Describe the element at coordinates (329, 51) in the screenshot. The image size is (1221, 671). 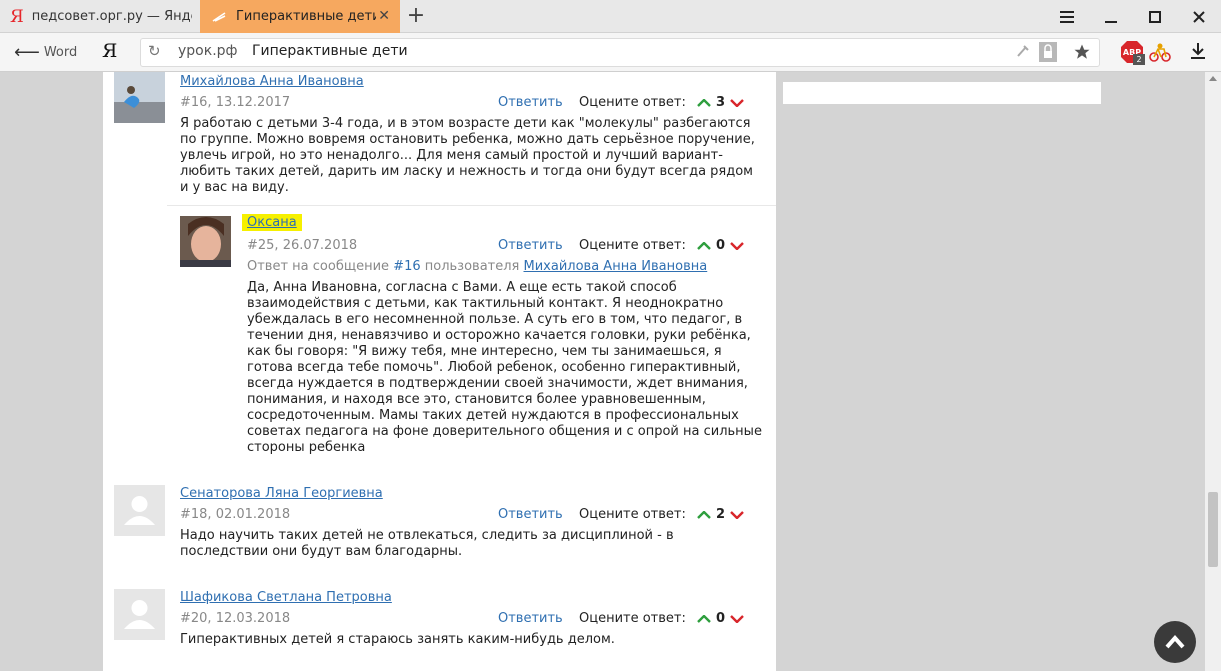
I see `url-title: Гиперактивные дети` at that location.